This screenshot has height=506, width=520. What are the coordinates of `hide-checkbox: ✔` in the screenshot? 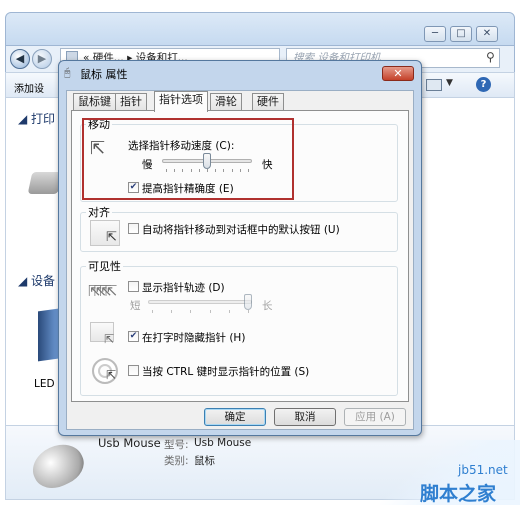 It's located at (133, 336).